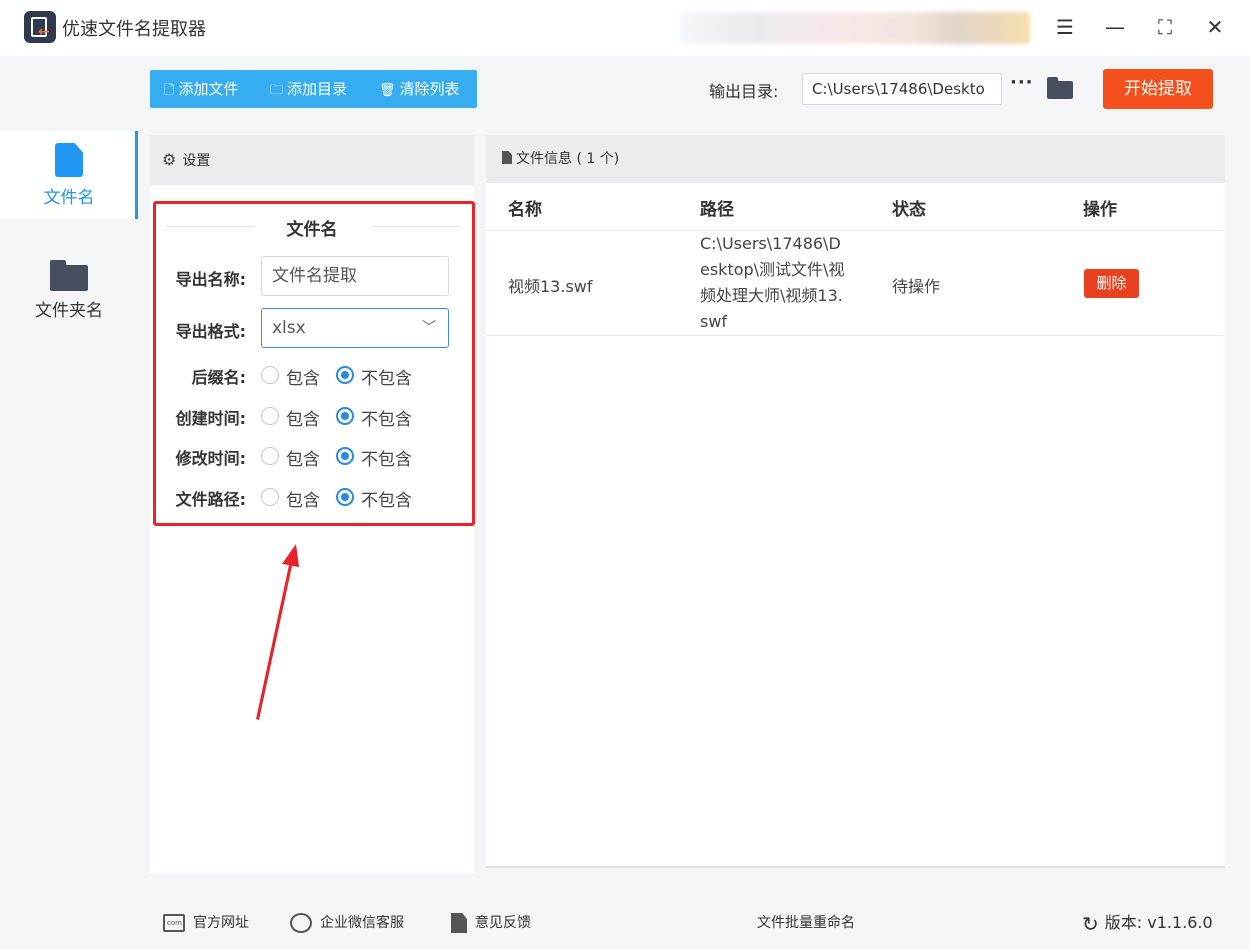 The width and height of the screenshot is (1250, 950). What do you see at coordinates (625, 28) in the screenshot?
I see `title-bar: ← 优速文件名提取器 ☰ — ⛶ ✕` at bounding box center [625, 28].